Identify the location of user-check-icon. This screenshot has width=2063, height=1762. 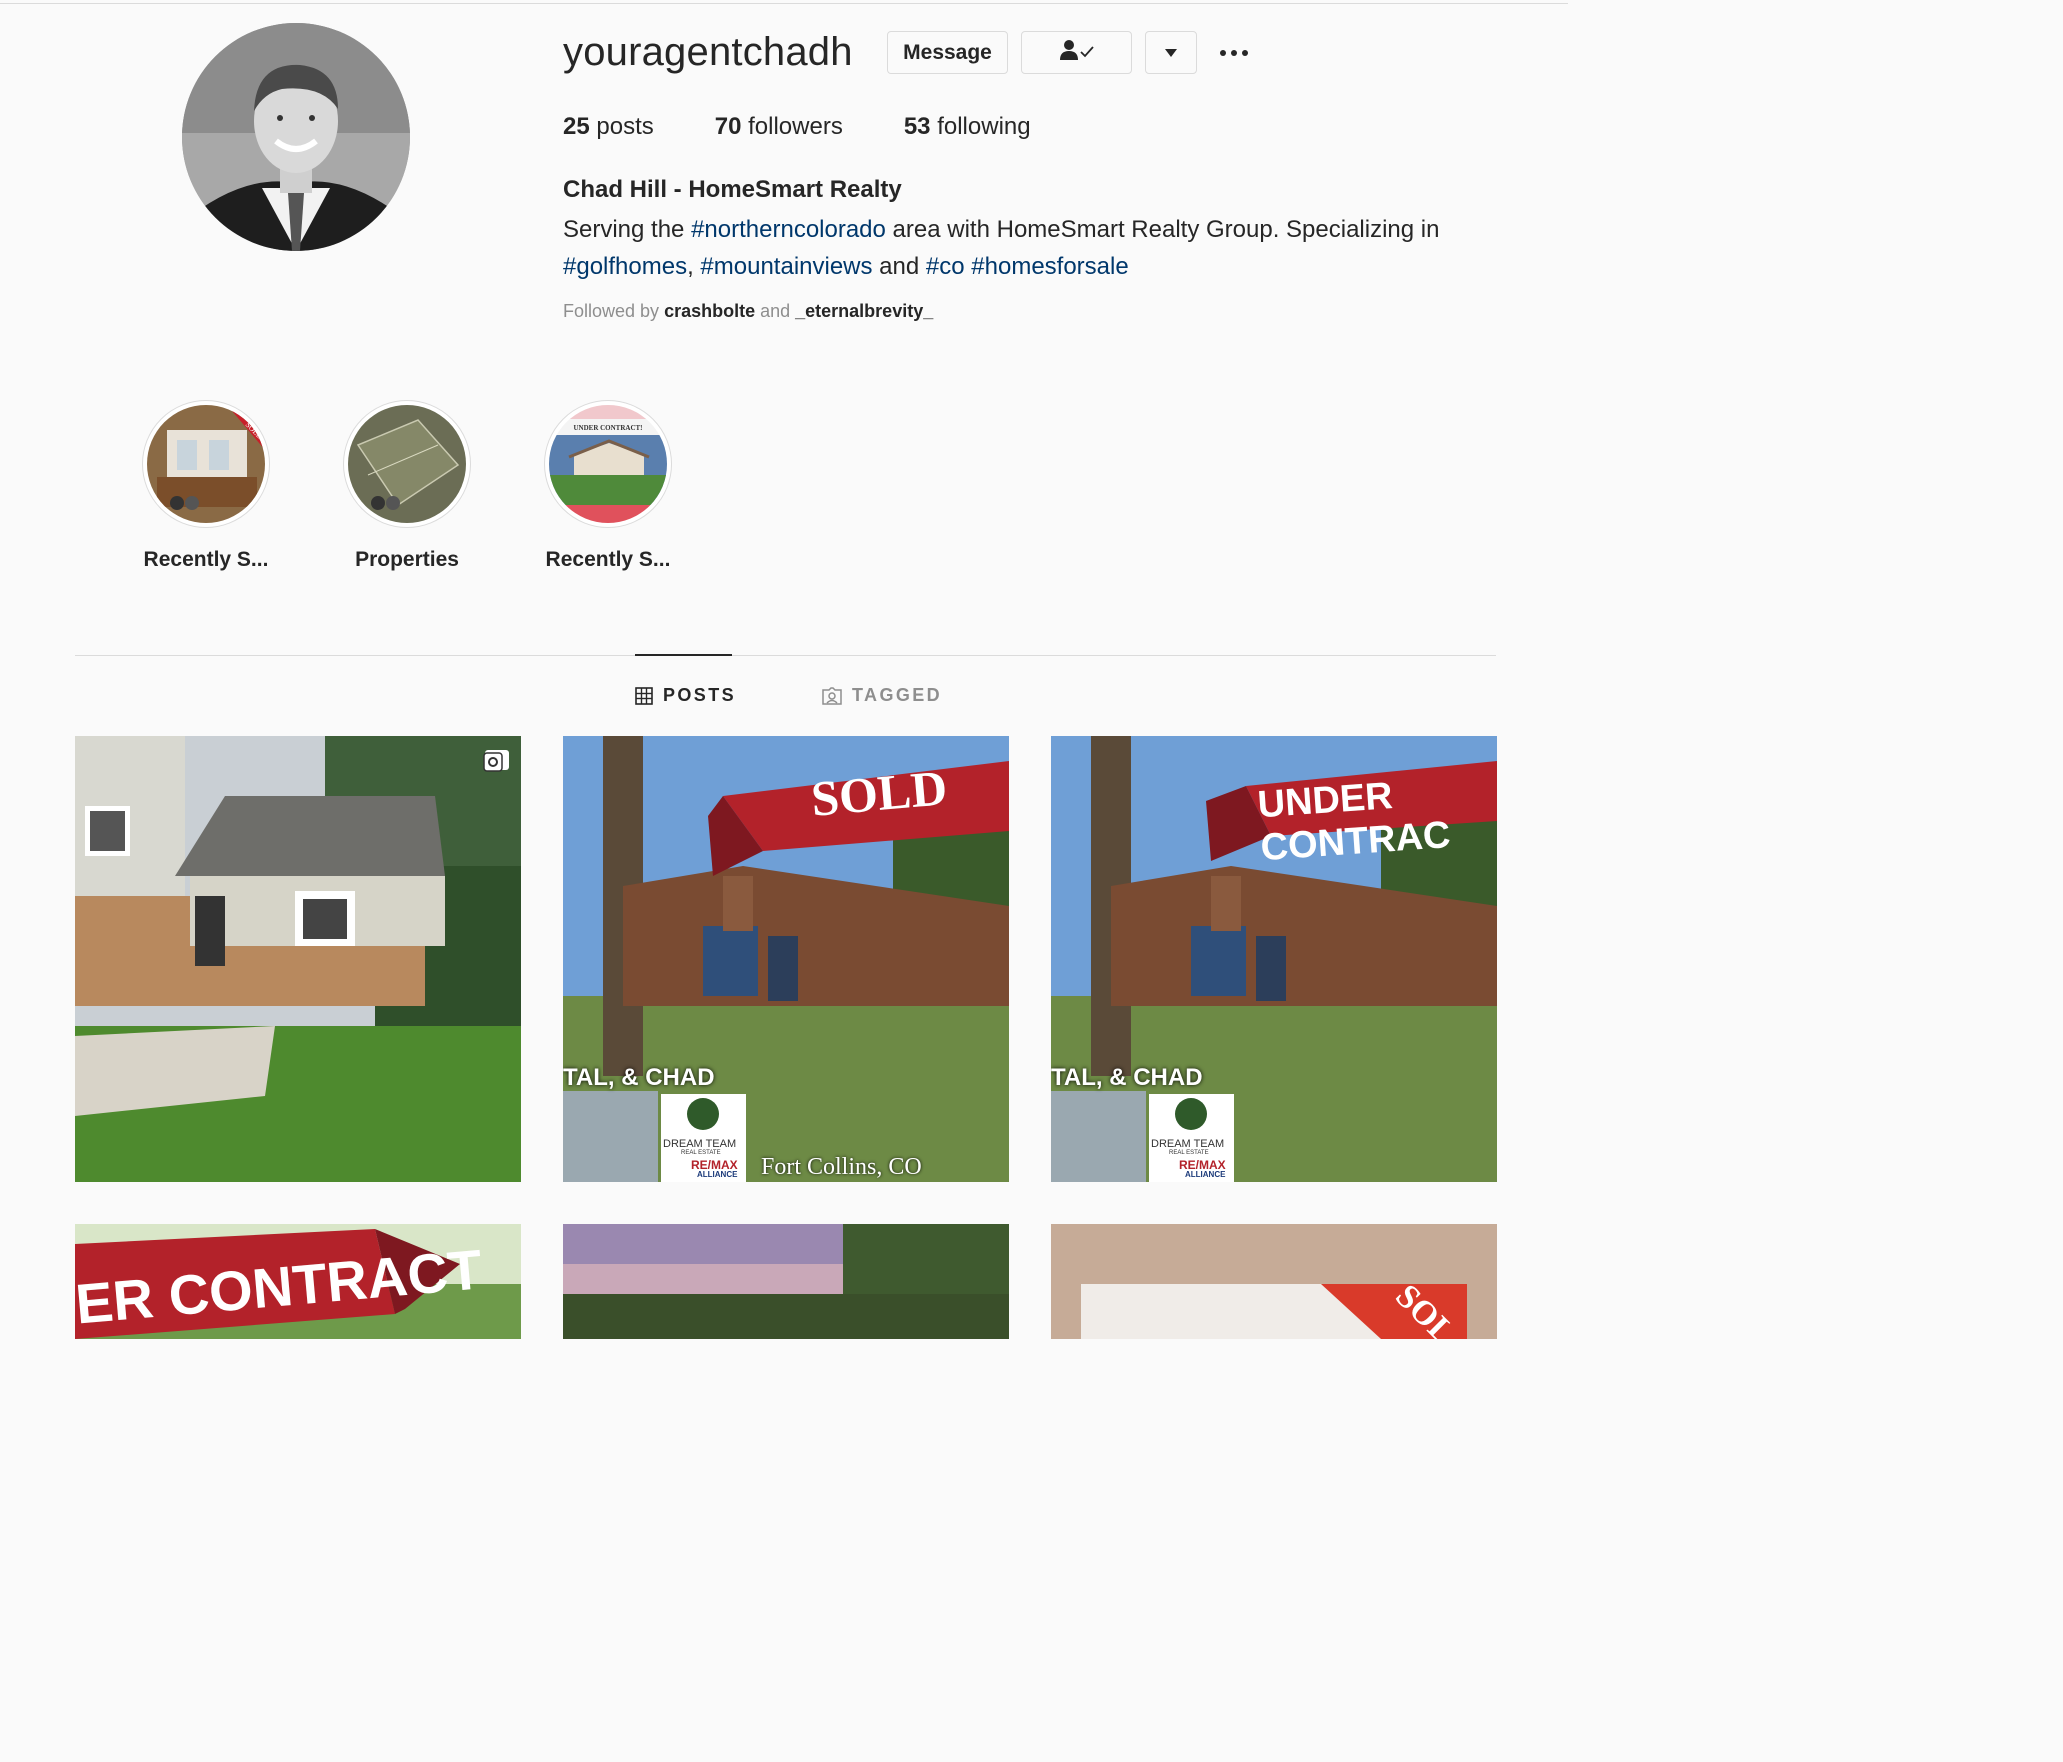
(1076, 52).